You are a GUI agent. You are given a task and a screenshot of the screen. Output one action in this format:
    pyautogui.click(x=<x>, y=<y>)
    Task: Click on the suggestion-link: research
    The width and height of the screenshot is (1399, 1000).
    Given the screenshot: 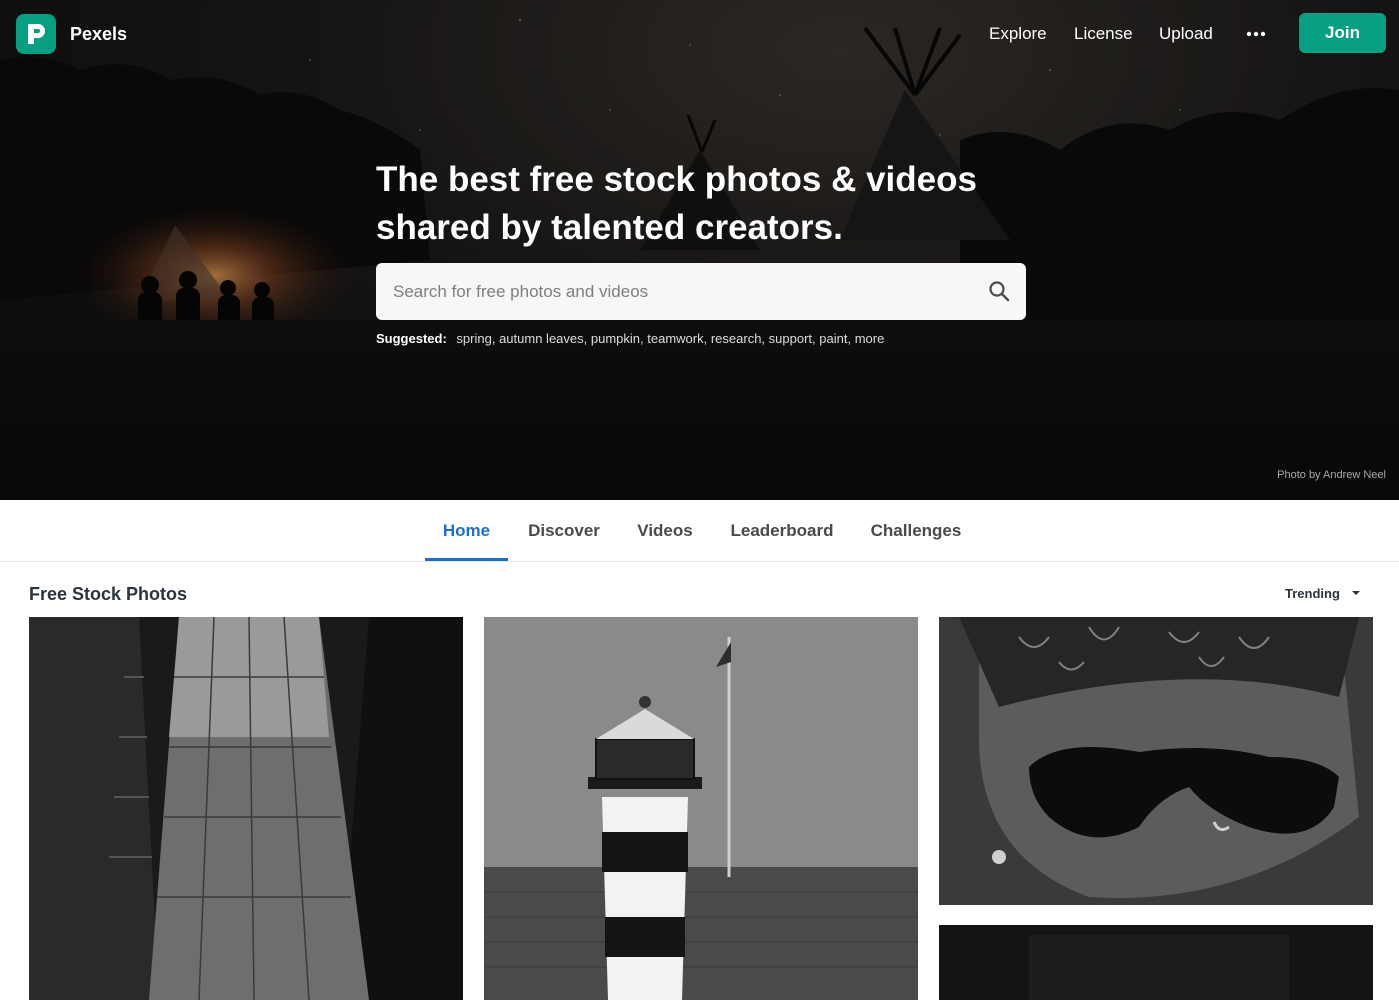 What is the action you would take?
    pyautogui.click(x=736, y=338)
    